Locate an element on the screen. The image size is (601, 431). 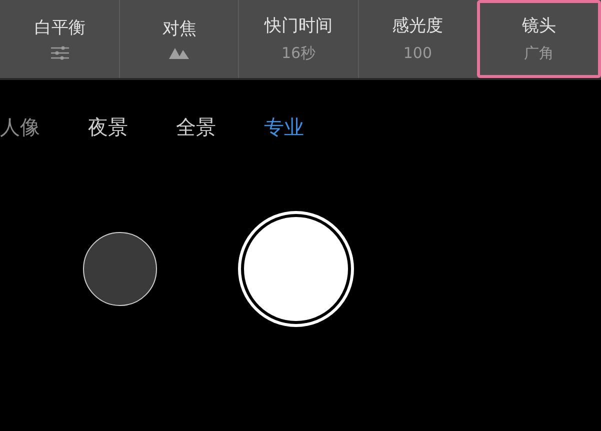
mode-tab: 专业 is located at coordinates (284, 127).